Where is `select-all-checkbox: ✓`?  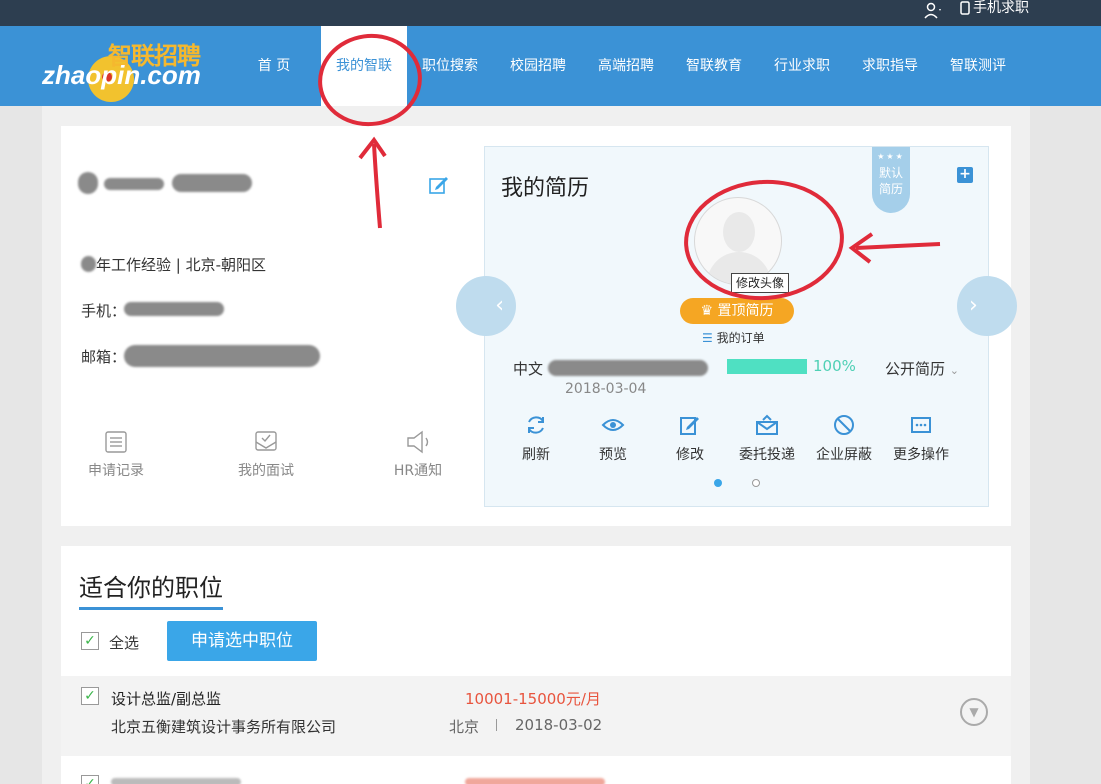
select-all-checkbox: ✓ is located at coordinates (90, 641).